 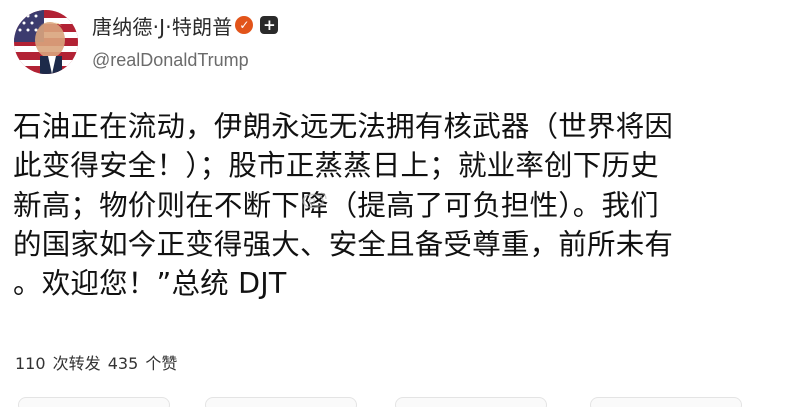 What do you see at coordinates (30, 363) in the screenshot?
I see `reposts-count: 110` at bounding box center [30, 363].